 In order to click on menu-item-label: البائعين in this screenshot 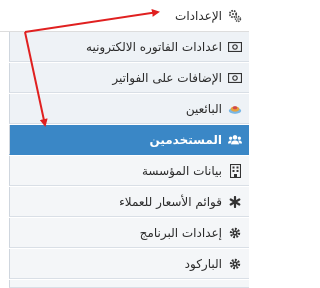, I will do `click(203, 108)`.